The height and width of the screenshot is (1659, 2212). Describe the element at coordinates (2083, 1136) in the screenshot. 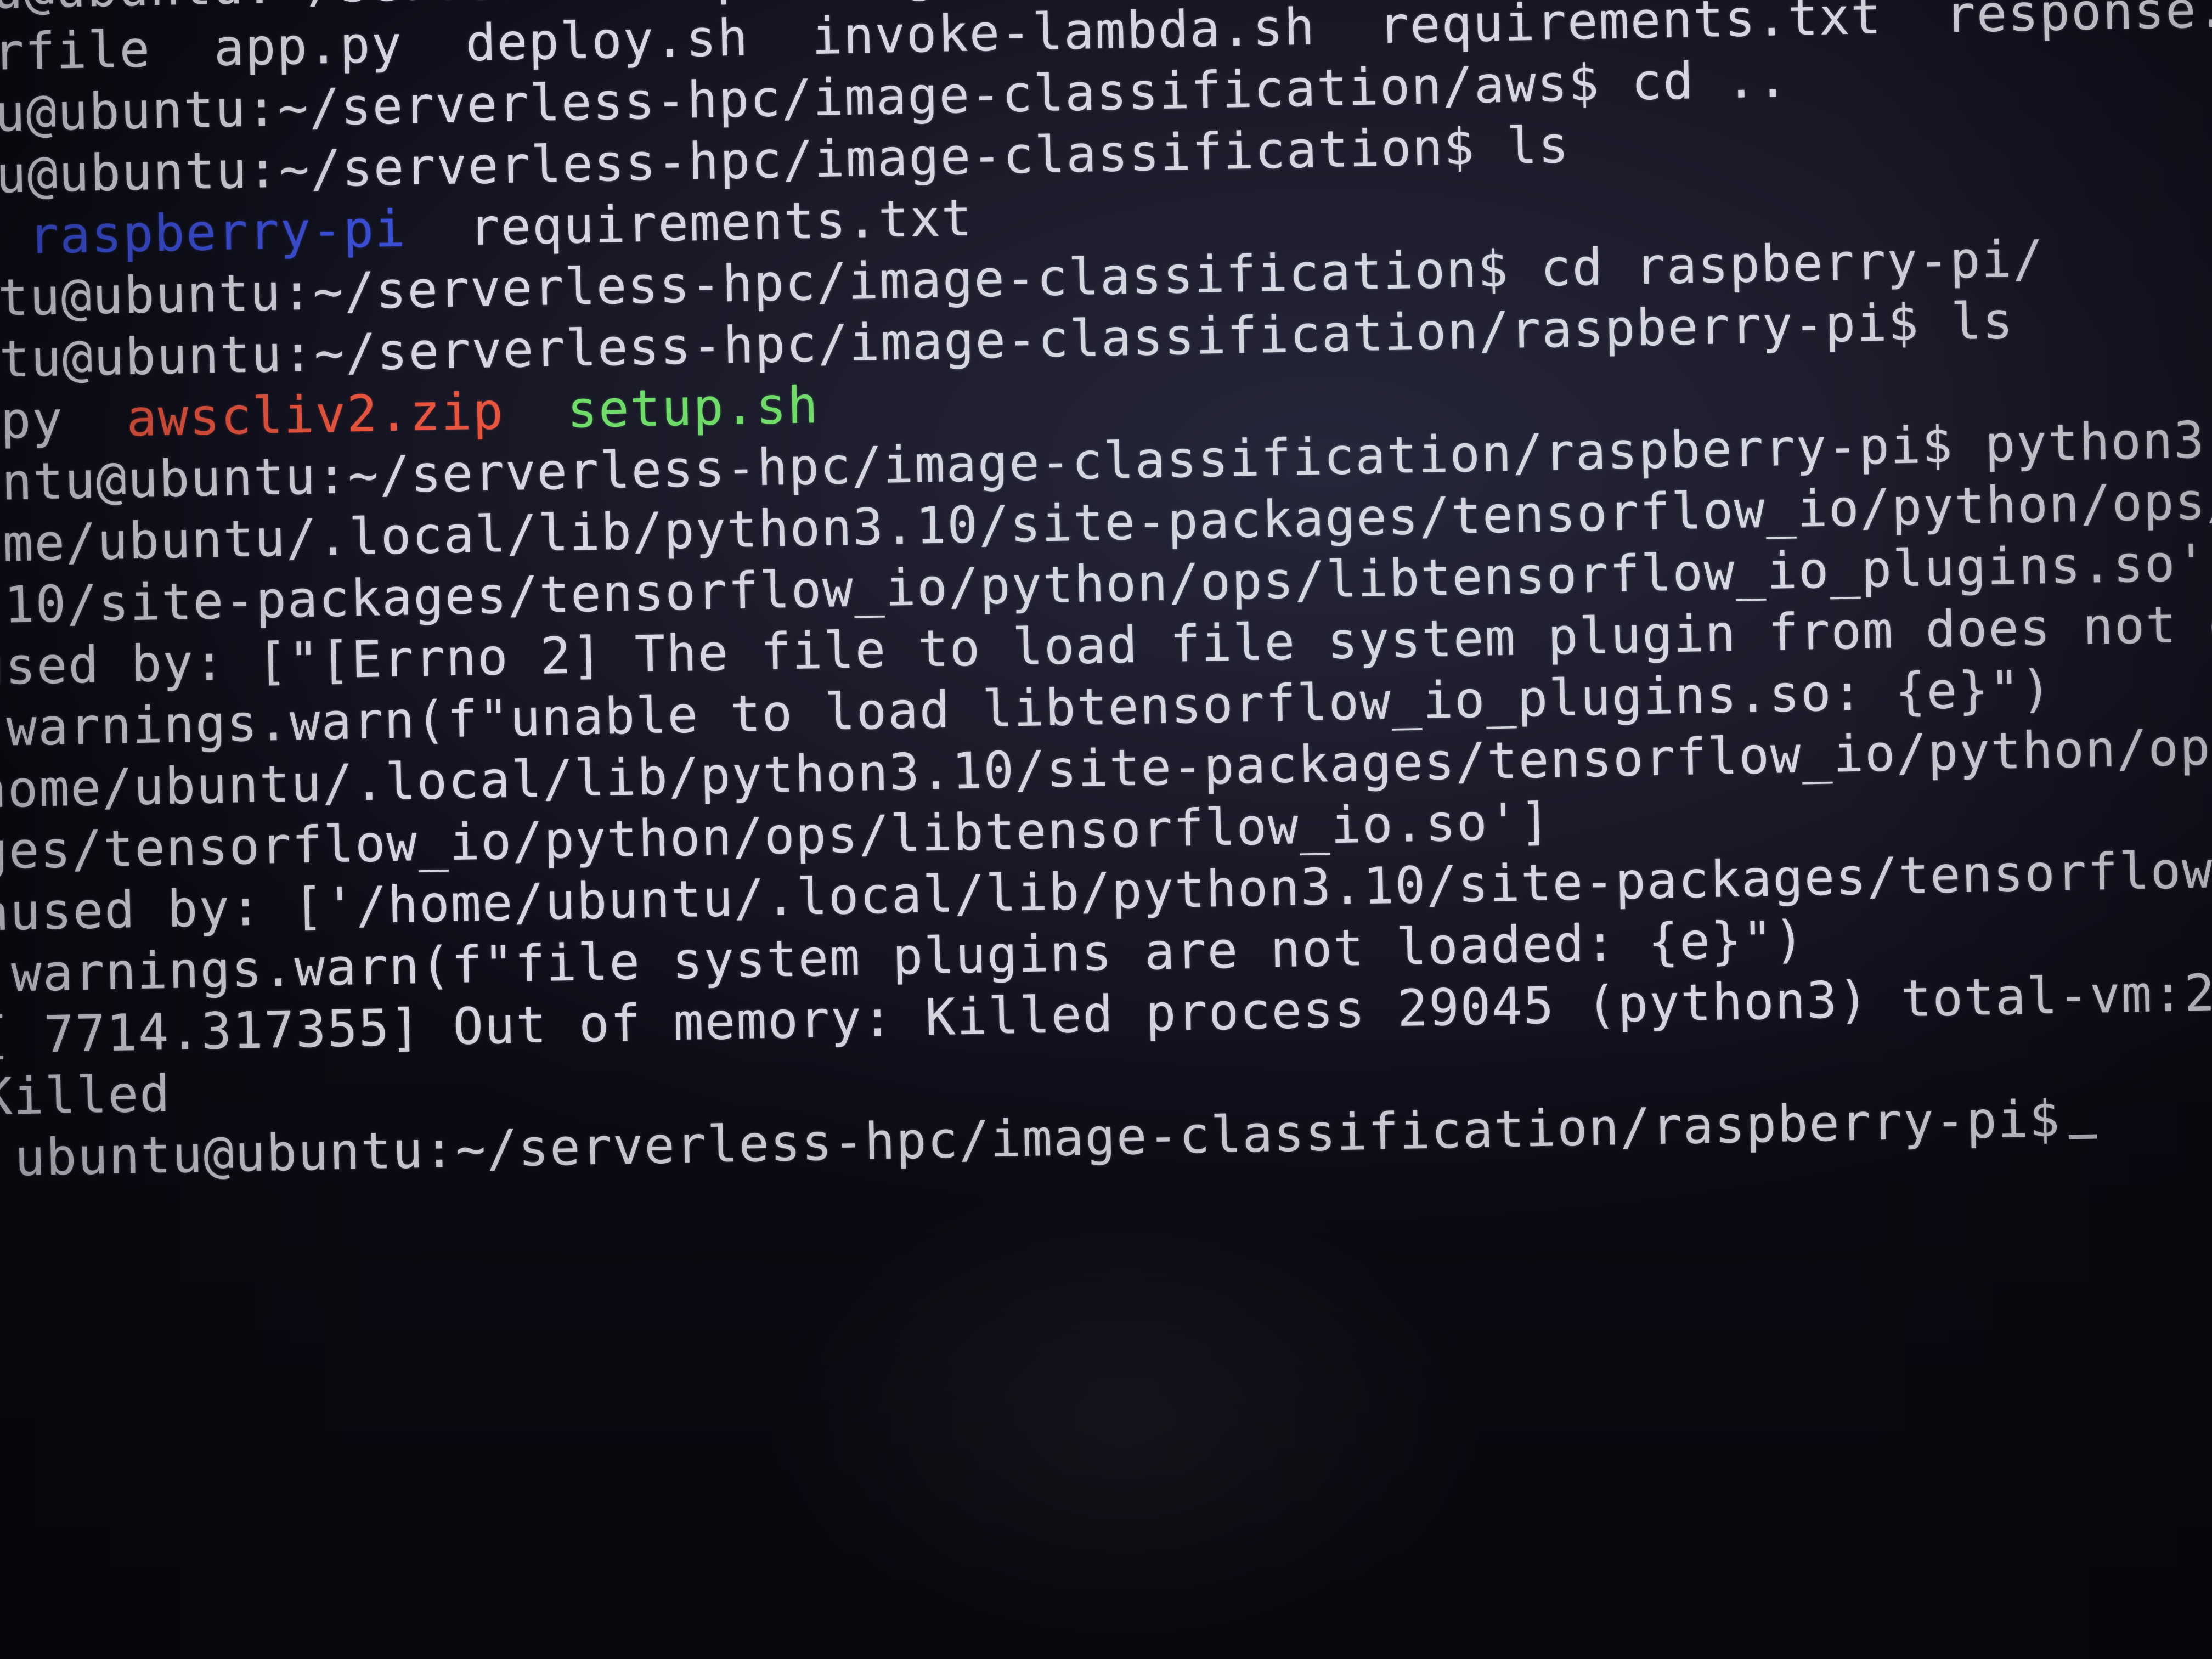

I see `terminal-cursor` at that location.